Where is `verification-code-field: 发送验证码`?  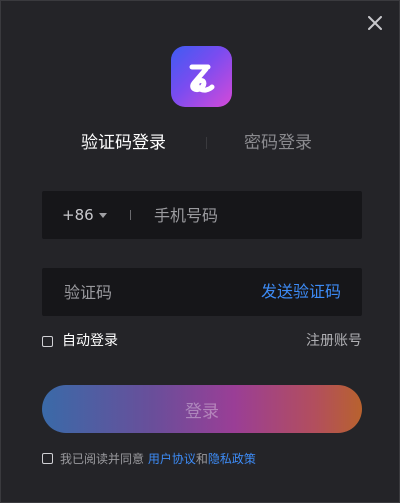
verification-code-field: 发送验证码 is located at coordinates (202, 292).